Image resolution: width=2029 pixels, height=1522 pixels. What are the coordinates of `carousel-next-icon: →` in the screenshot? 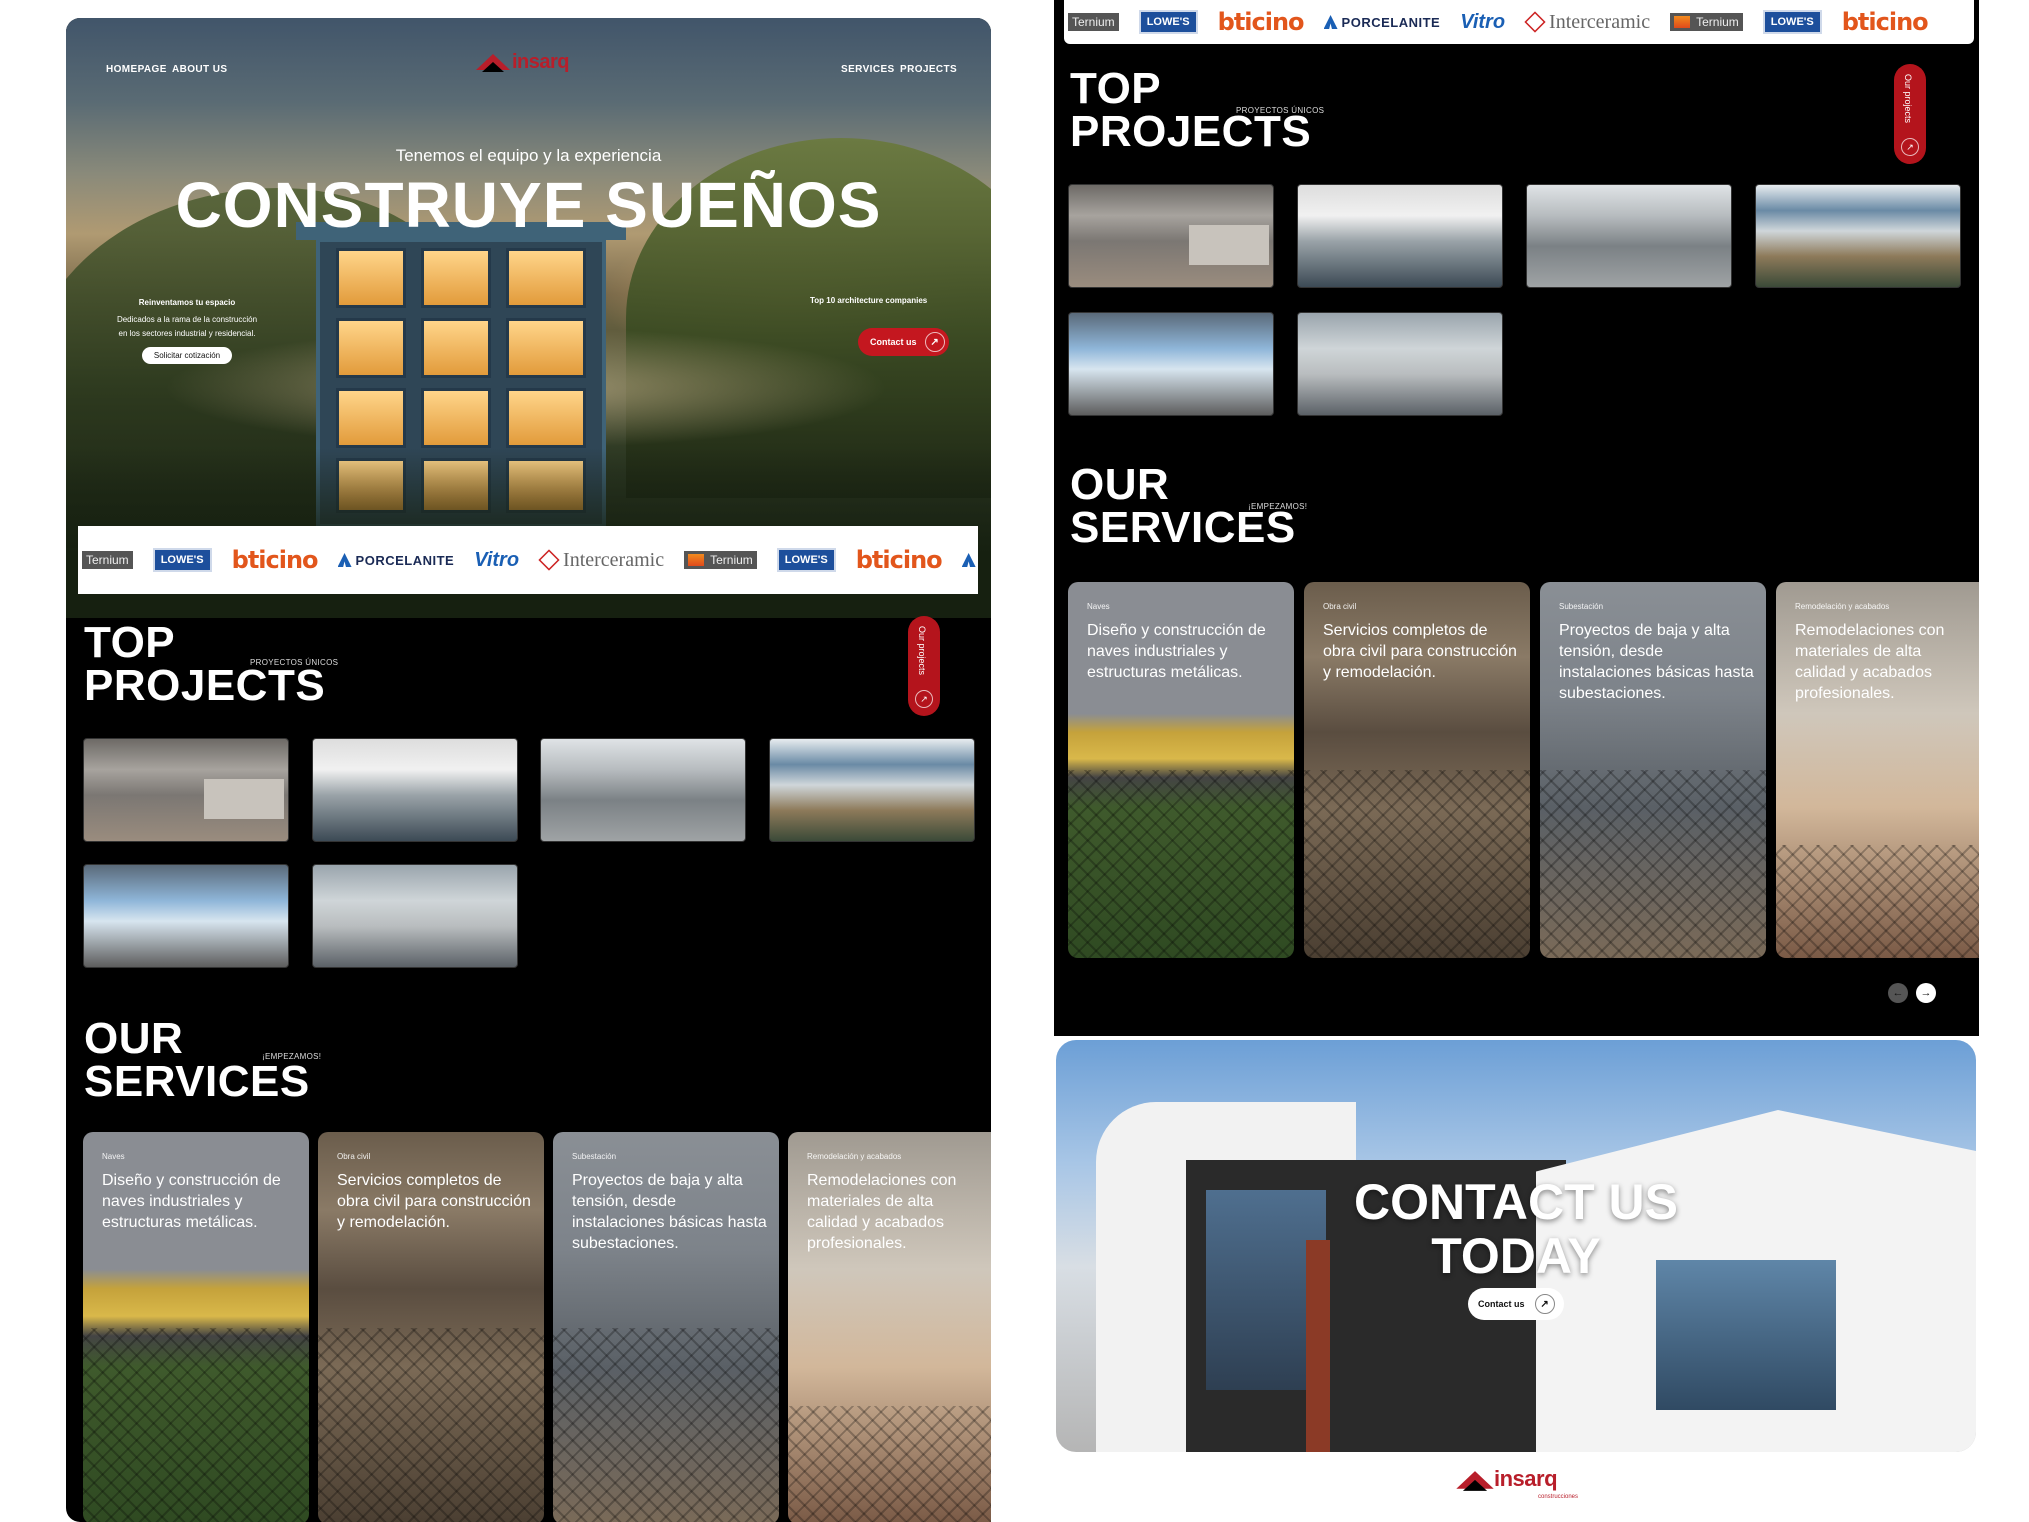 It's located at (1926, 993).